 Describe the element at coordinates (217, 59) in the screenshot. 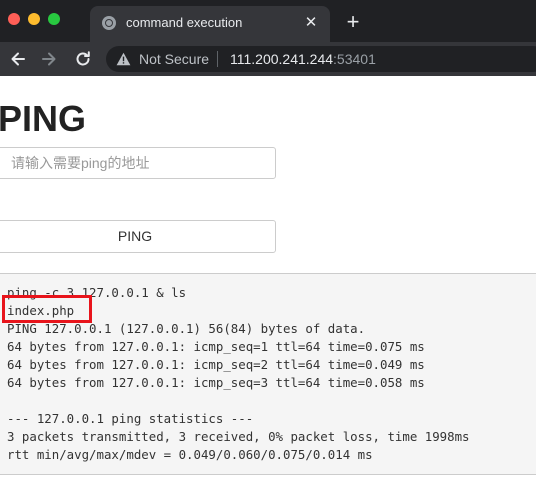

I see `omnibox-divider` at that location.